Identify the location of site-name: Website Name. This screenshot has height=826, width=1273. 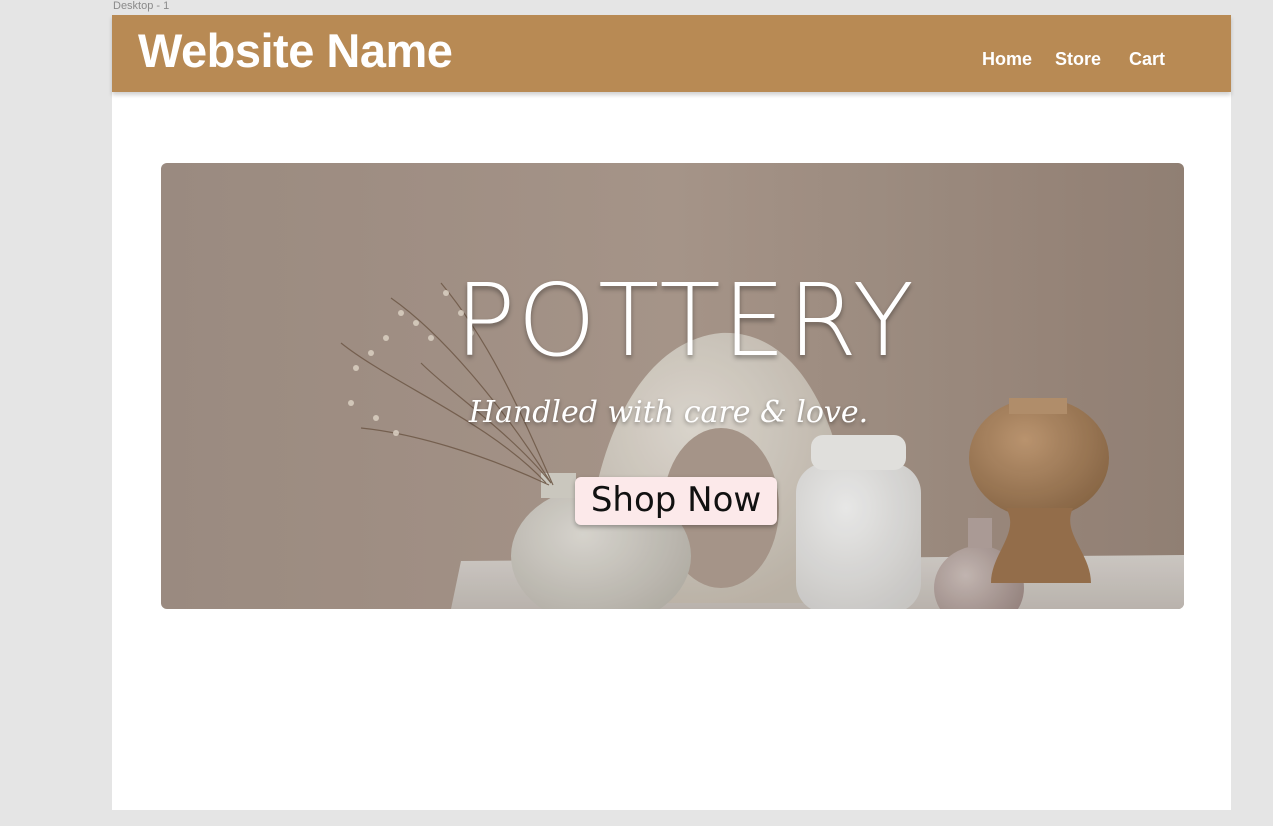
(295, 51).